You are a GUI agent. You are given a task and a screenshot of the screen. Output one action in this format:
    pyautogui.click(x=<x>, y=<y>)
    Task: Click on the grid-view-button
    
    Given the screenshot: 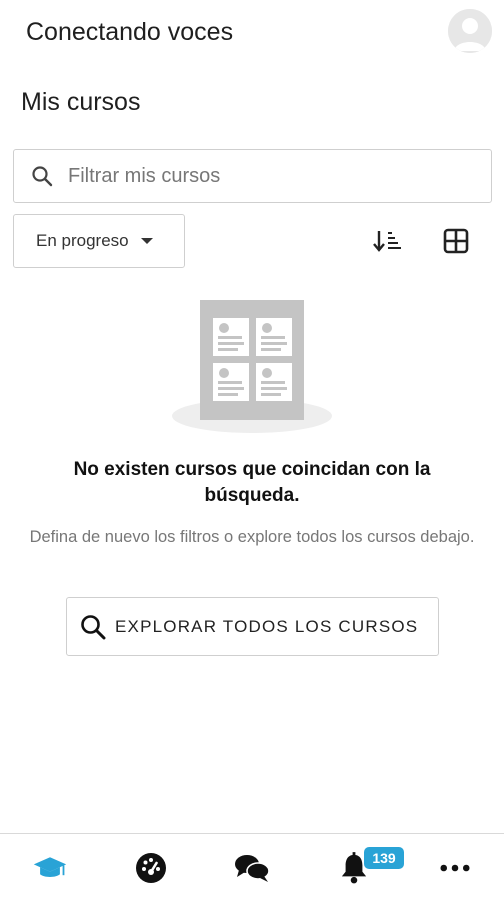 What is the action you would take?
    pyautogui.click(x=456, y=241)
    